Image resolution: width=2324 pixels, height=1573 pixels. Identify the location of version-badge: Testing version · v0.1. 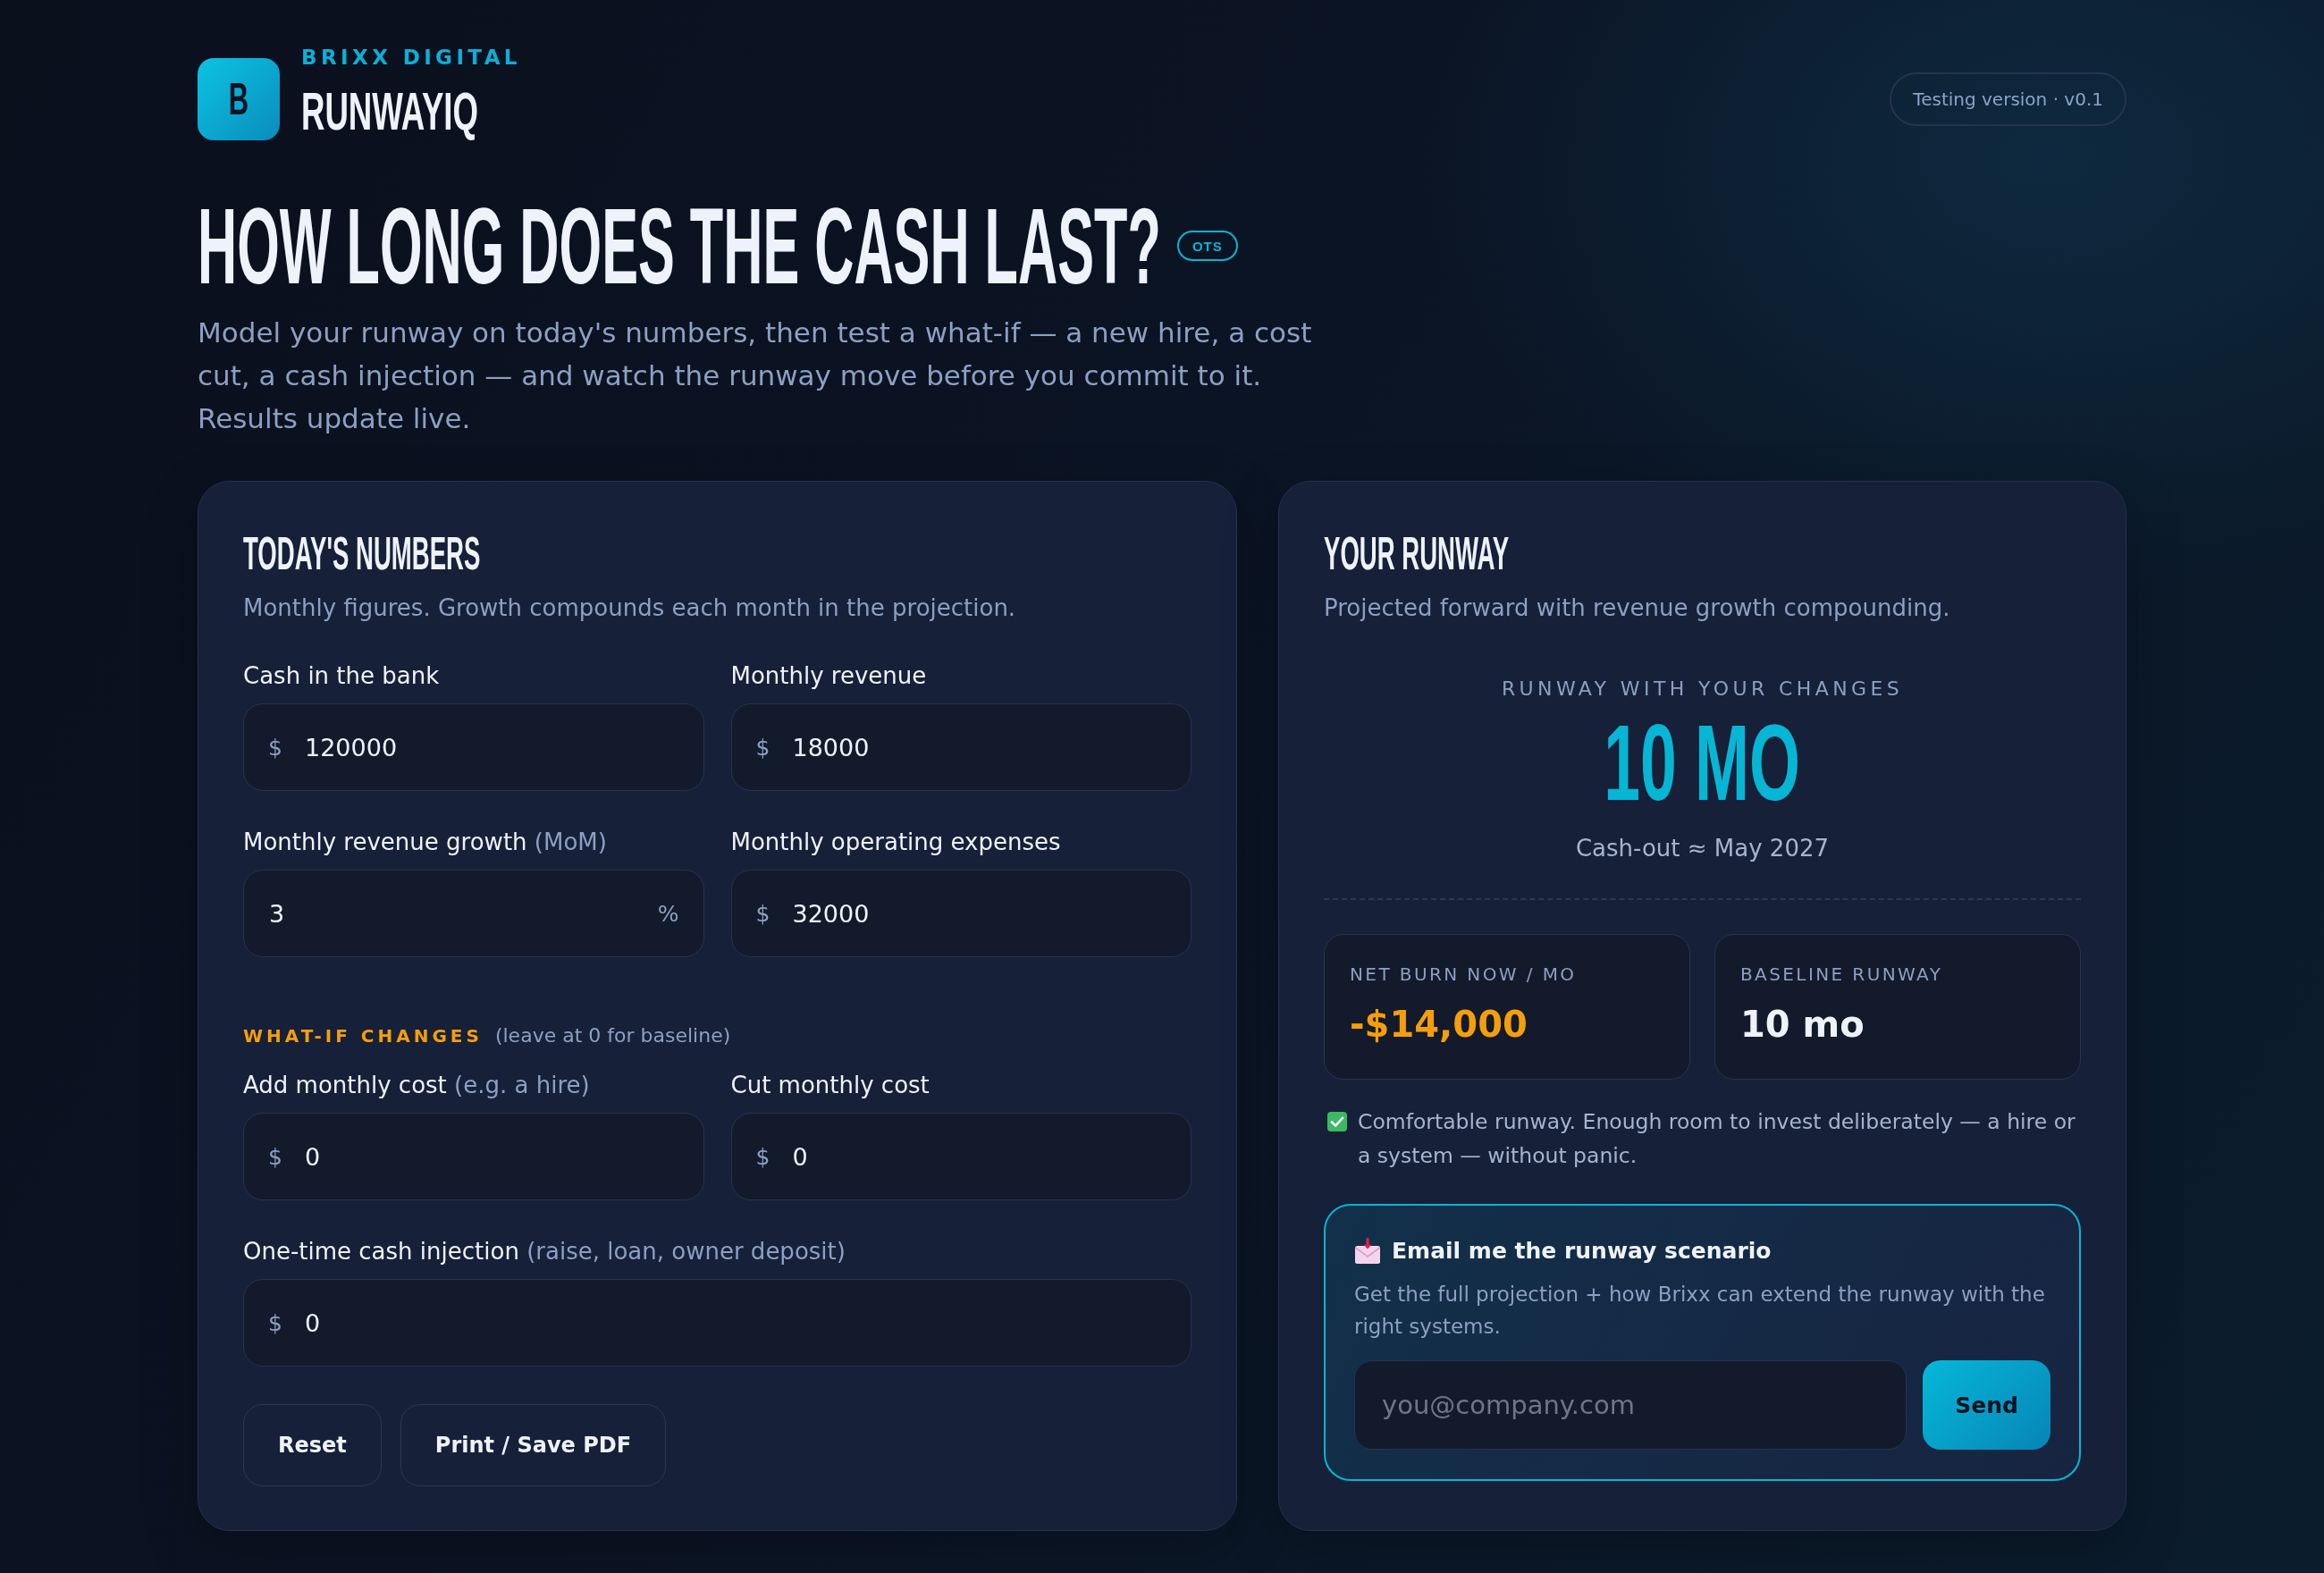
(2008, 99).